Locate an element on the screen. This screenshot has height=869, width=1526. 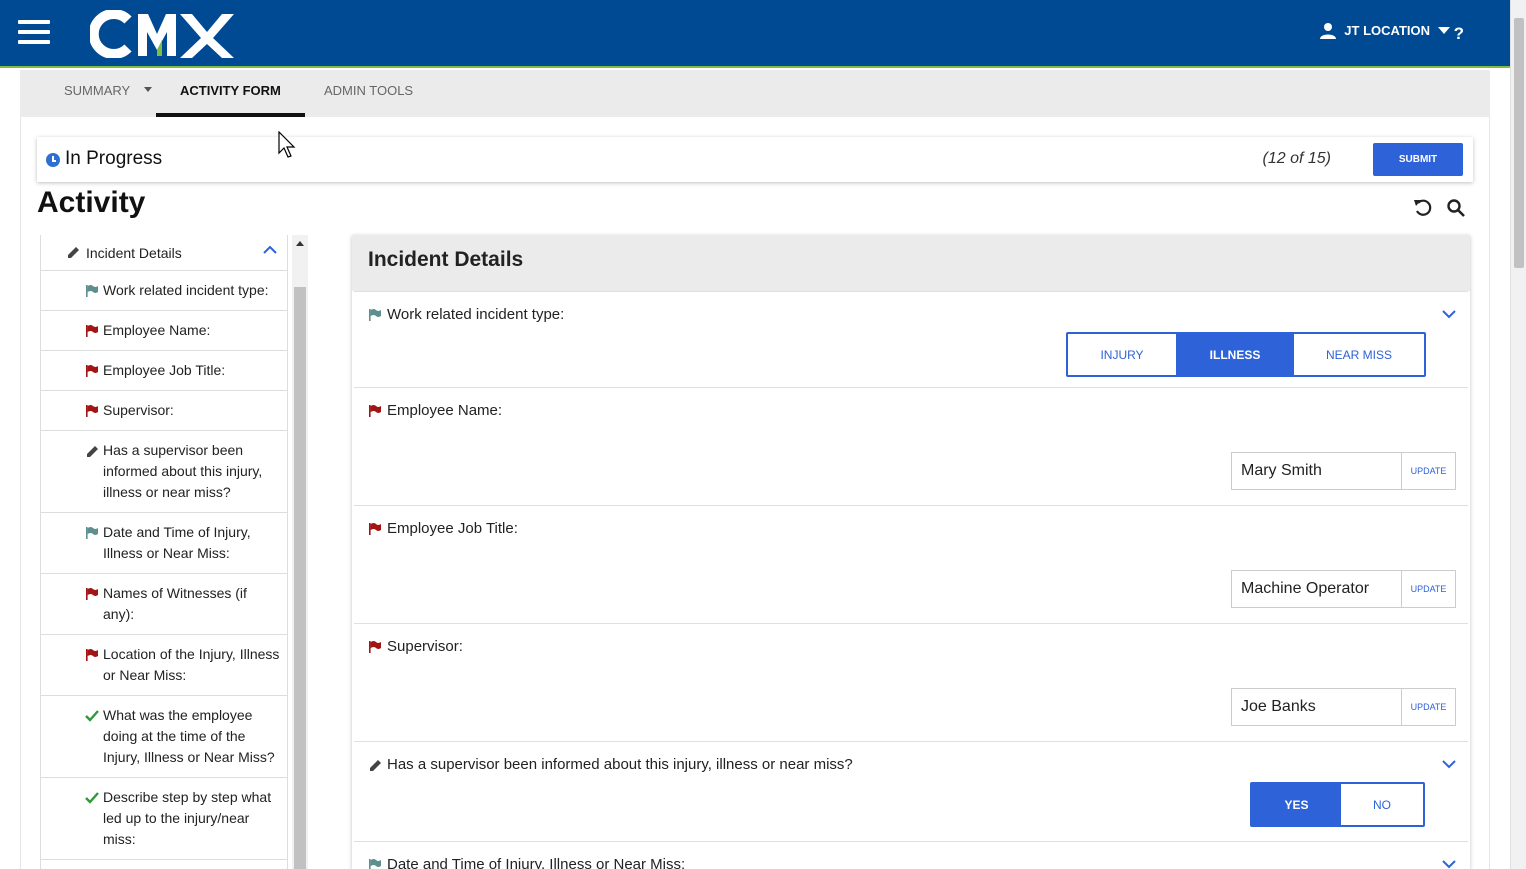
nav-item-label: Names of Witnesses (if any): is located at coordinates (175, 603).